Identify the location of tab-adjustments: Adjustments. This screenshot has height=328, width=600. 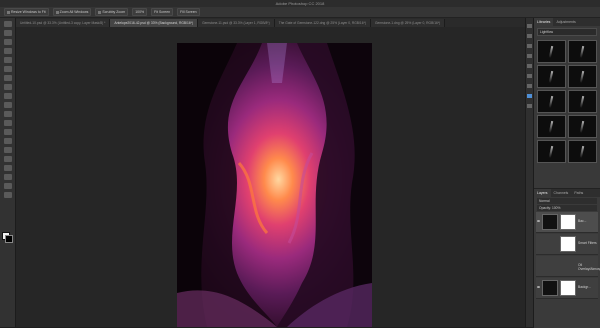
(565, 22).